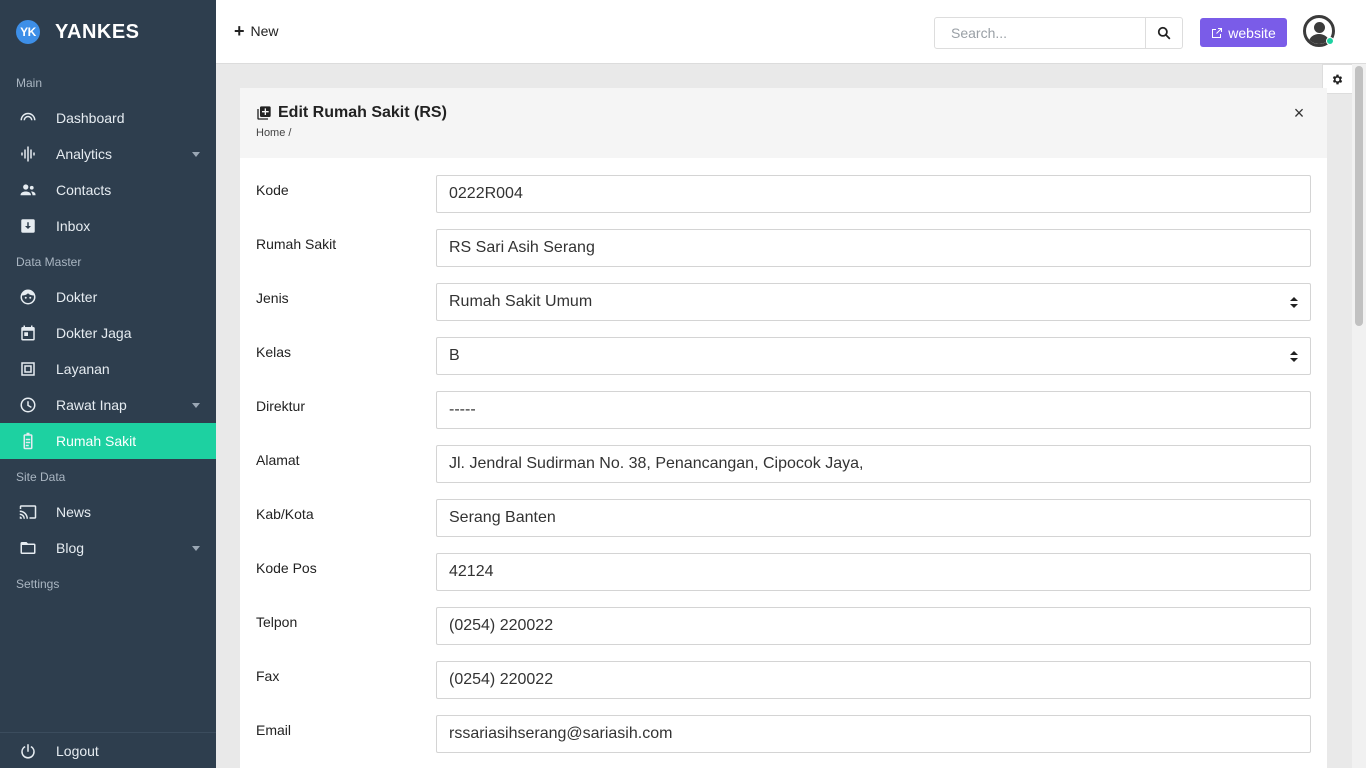  Describe the element at coordinates (108, 548) in the screenshot. I see `sidebar-item-blog: Blog` at that location.